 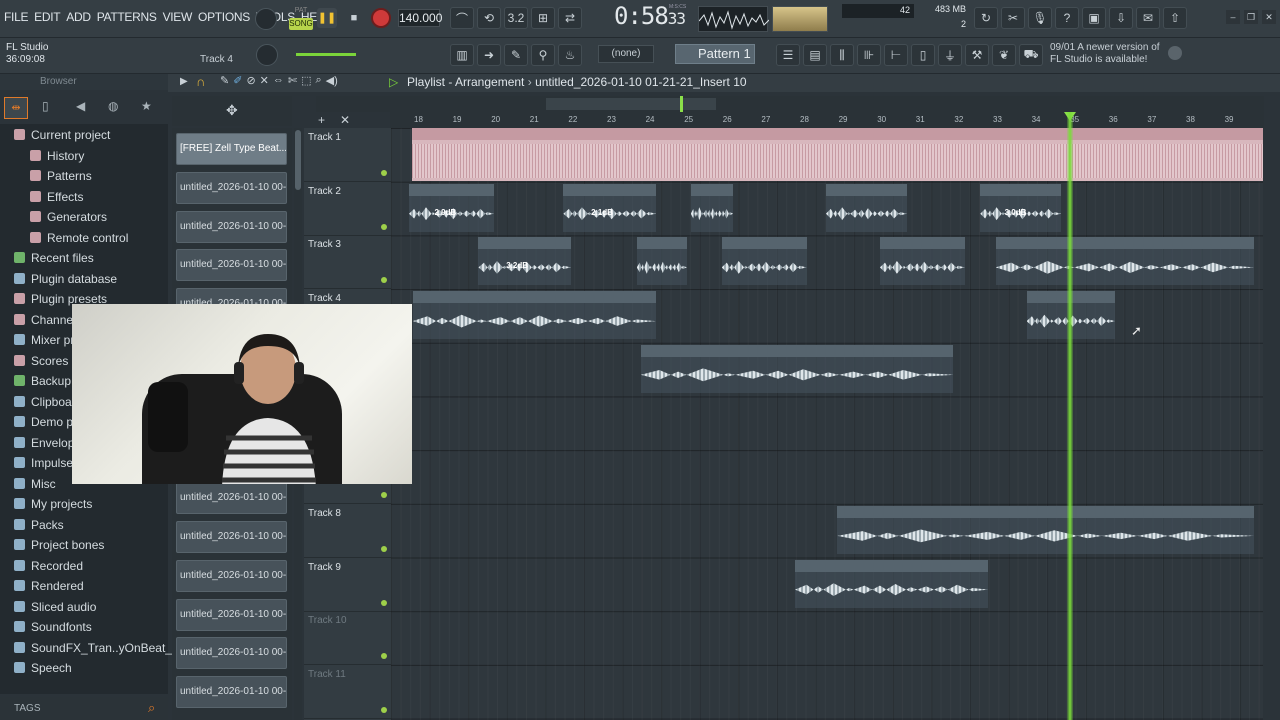 What do you see at coordinates (54, 258) in the screenshot?
I see `browser-item: Recent files` at bounding box center [54, 258].